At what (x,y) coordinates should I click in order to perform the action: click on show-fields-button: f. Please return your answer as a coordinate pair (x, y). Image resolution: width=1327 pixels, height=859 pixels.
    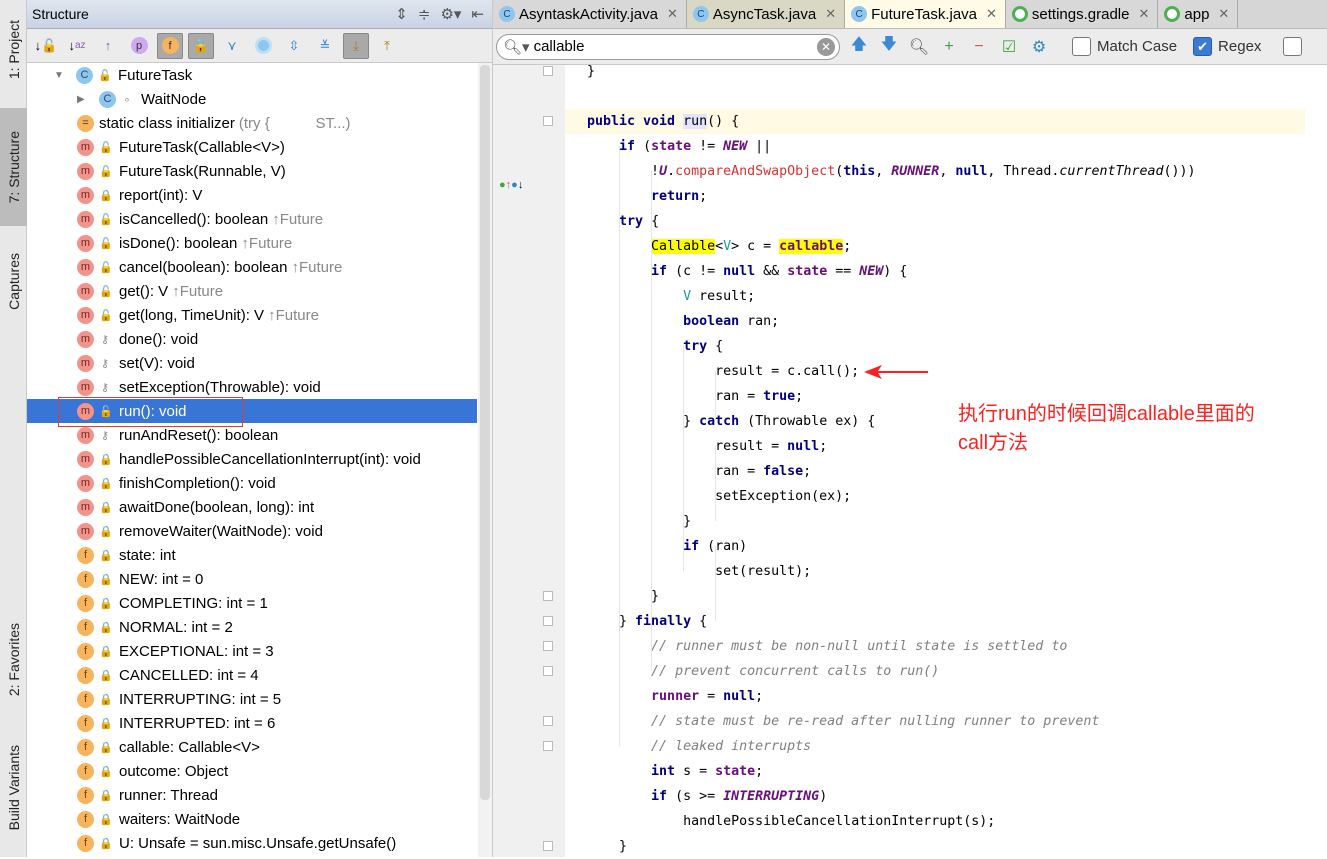
    Looking at the image, I should click on (170, 45).